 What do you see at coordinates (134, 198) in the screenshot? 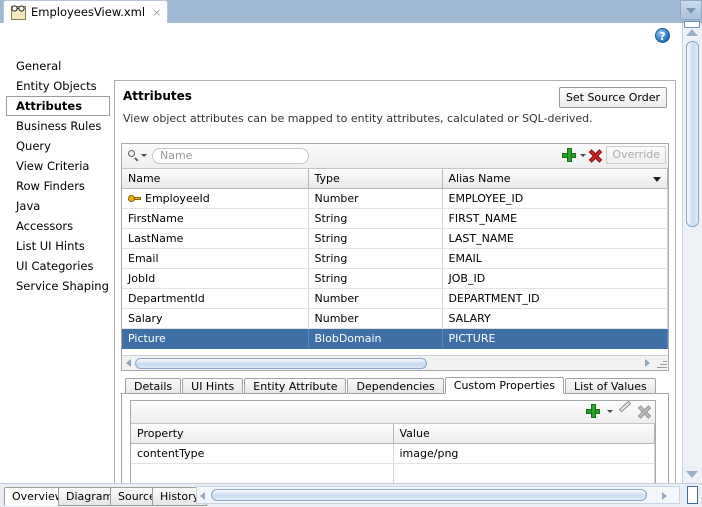
I see `primary-key-icon` at bounding box center [134, 198].